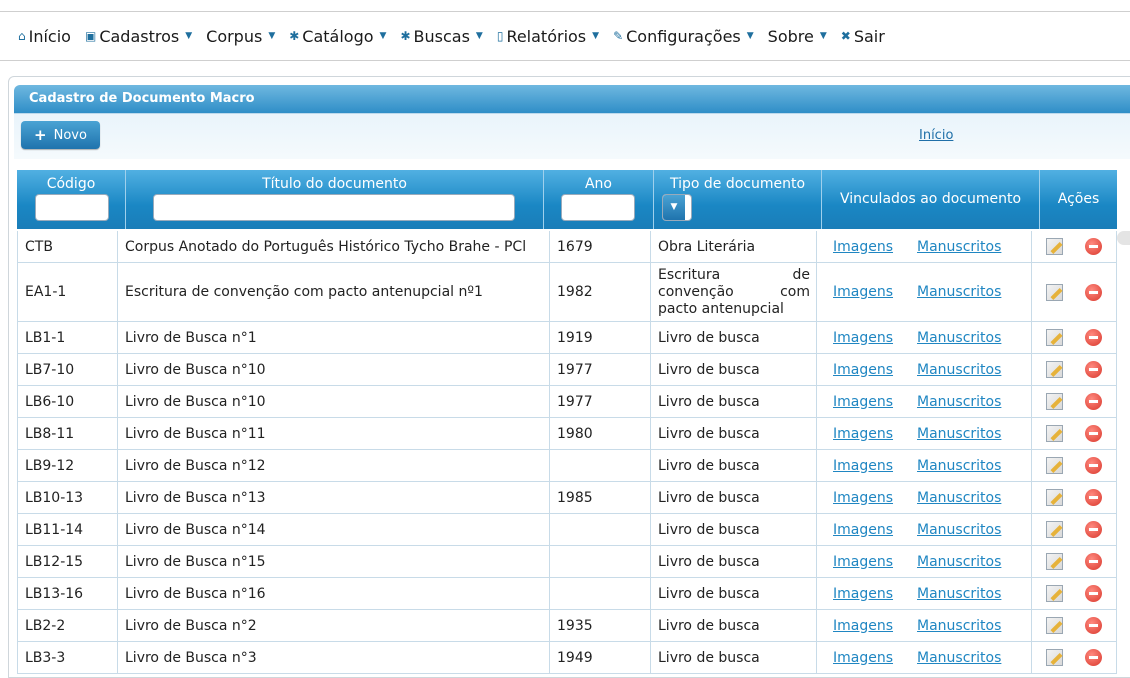 The image size is (1130, 678). I want to click on cell-titulo: Livro de Busca n°15, so click(334, 561).